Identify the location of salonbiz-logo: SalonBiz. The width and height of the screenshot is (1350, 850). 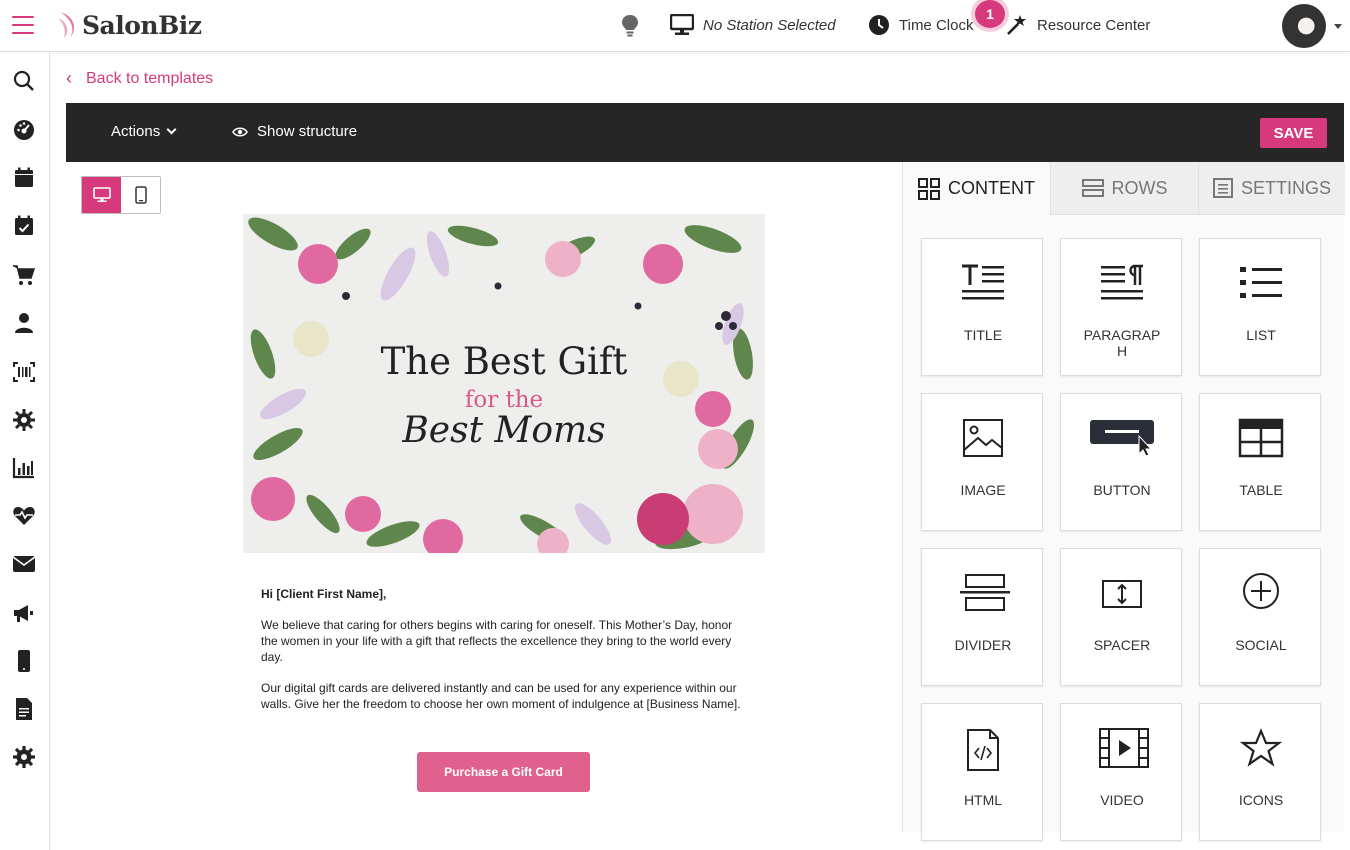
(129, 25).